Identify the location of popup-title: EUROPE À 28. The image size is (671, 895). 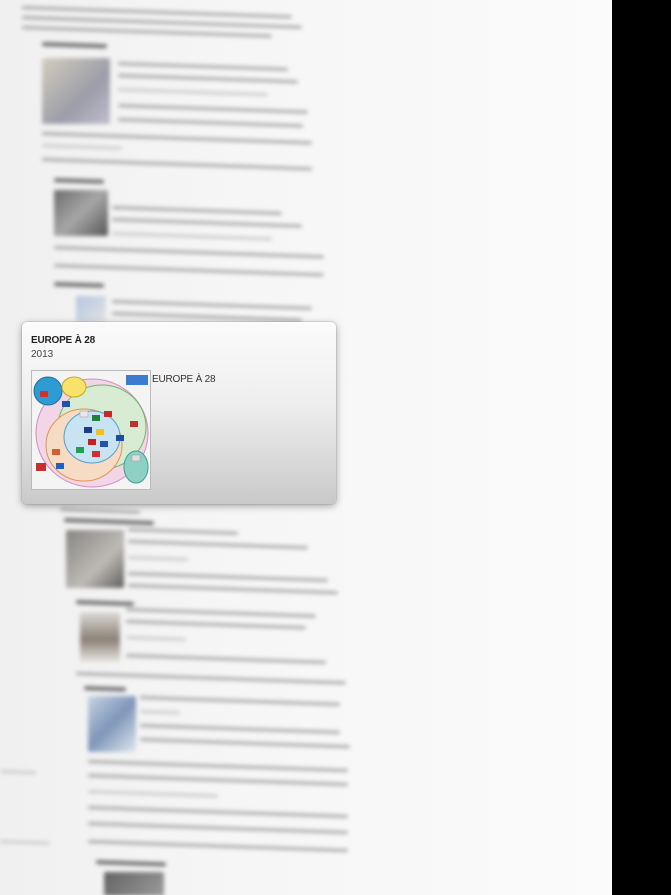
(63, 340).